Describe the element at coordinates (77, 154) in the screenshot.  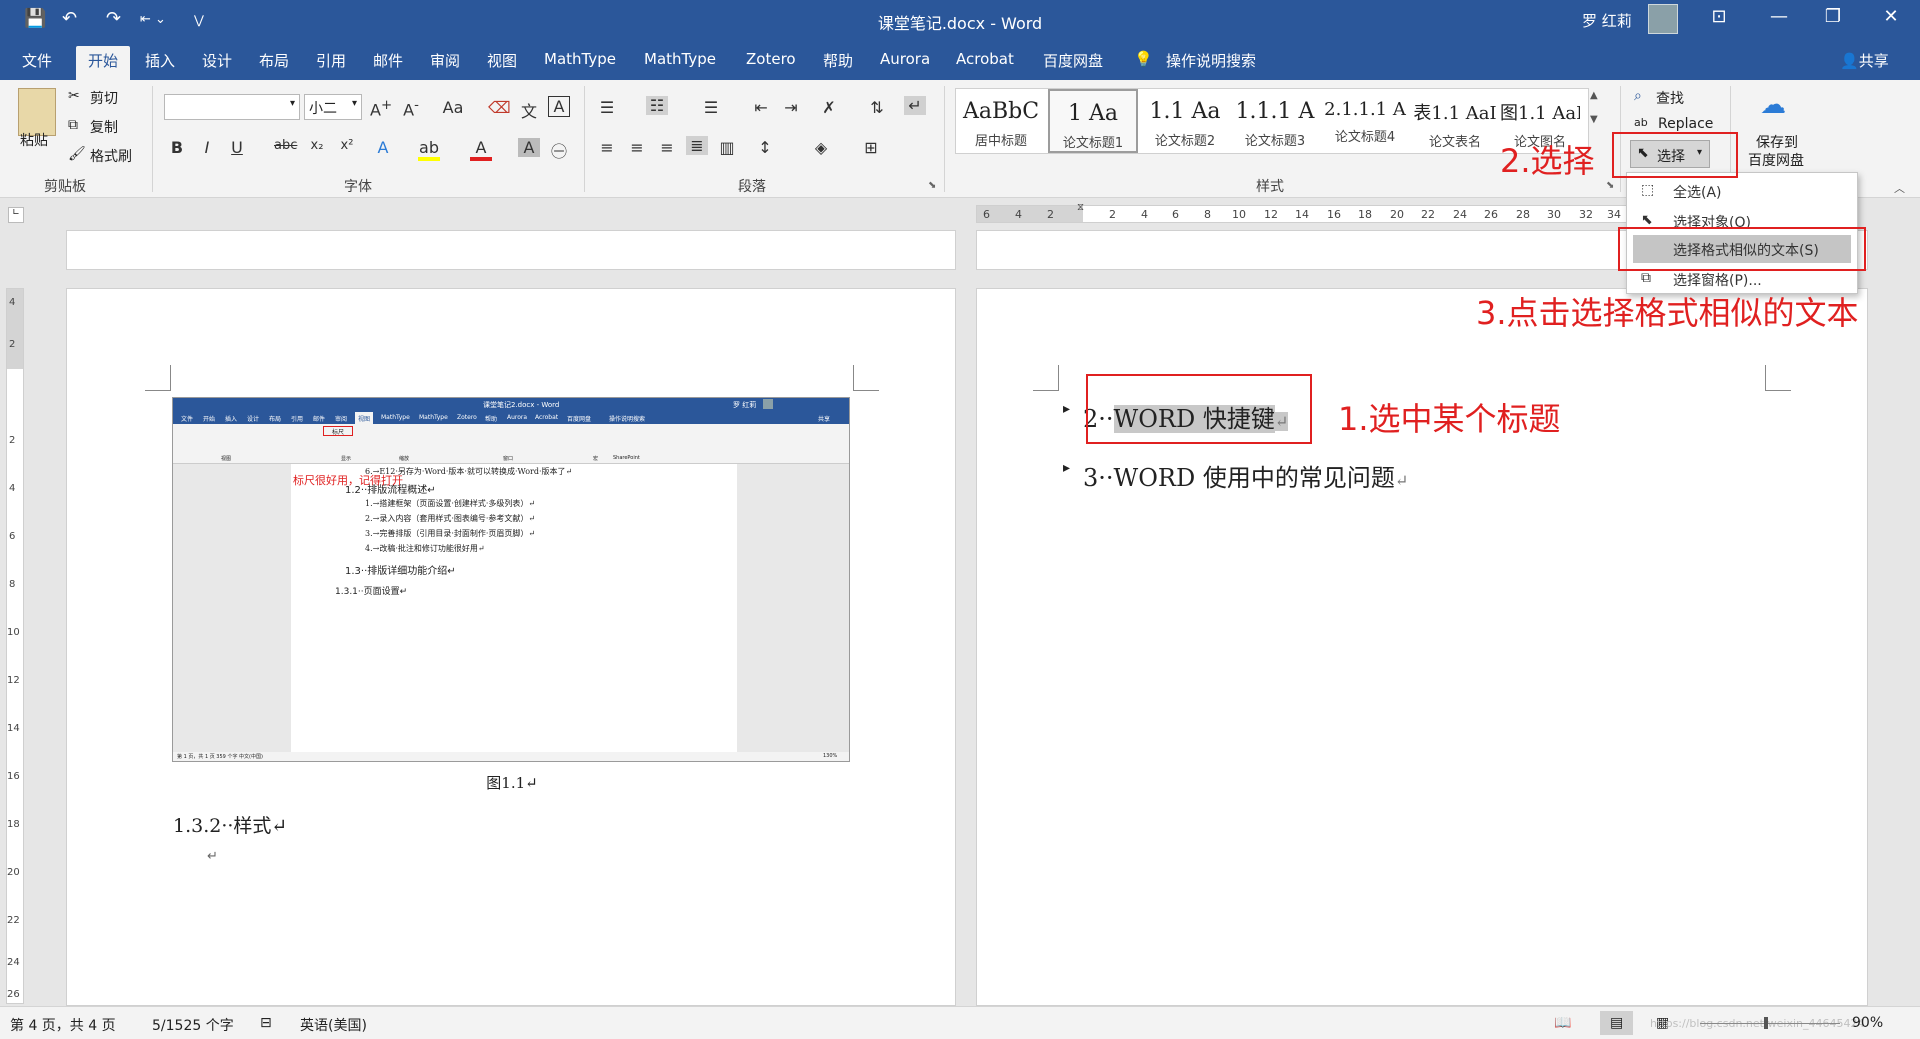
I see `format-painter-icon: 🖌` at that location.